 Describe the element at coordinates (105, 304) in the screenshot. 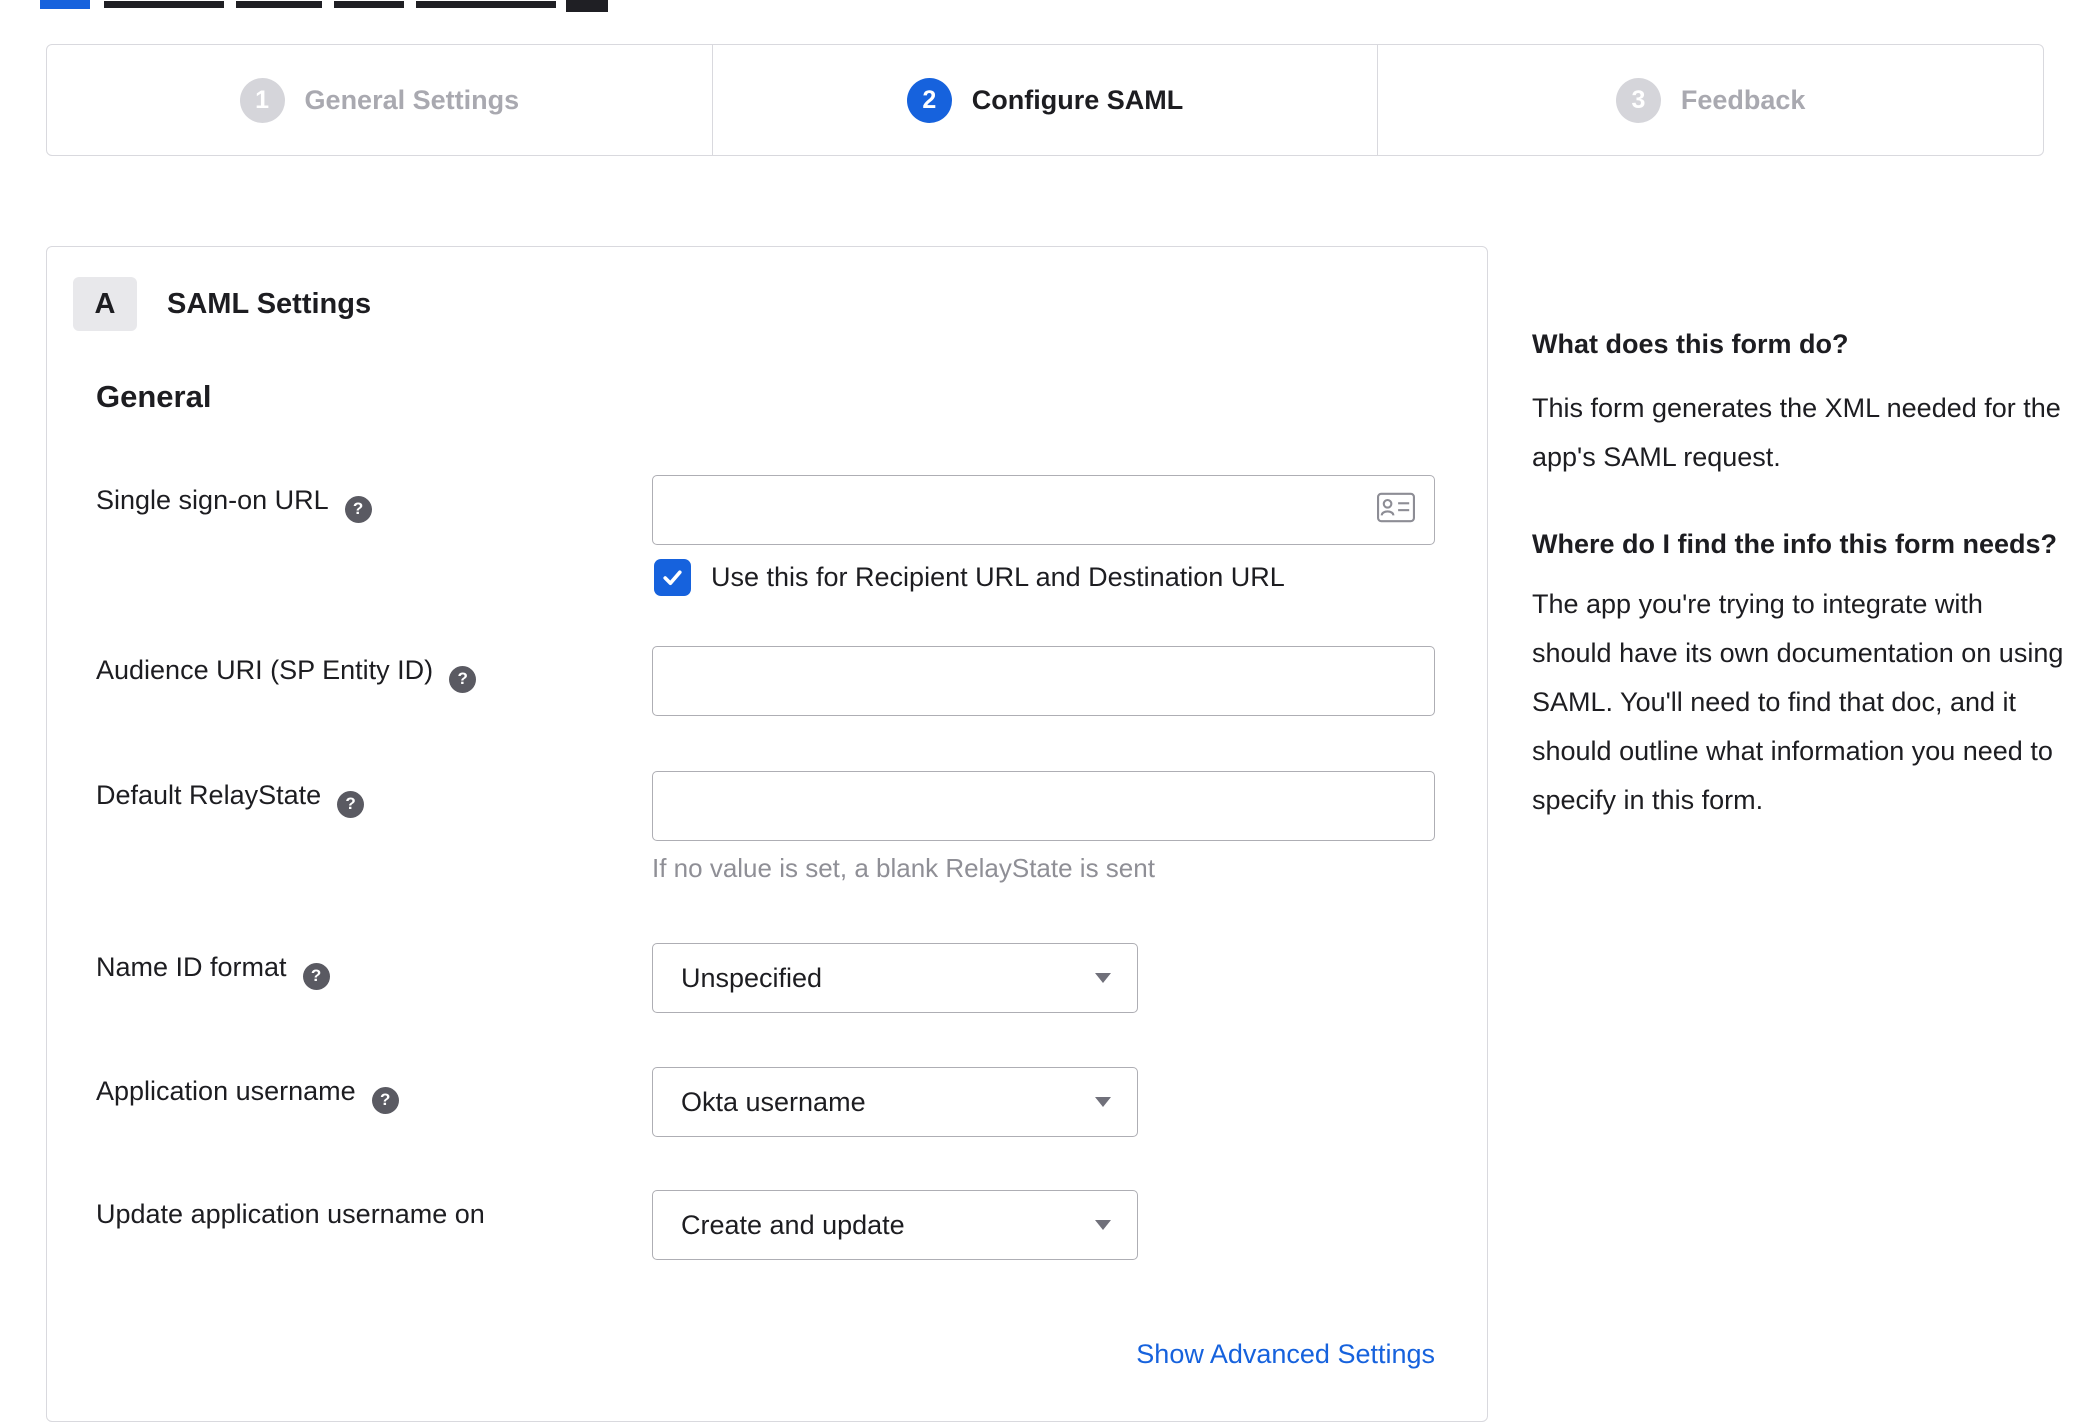

I see `section-a-badge: A` at that location.